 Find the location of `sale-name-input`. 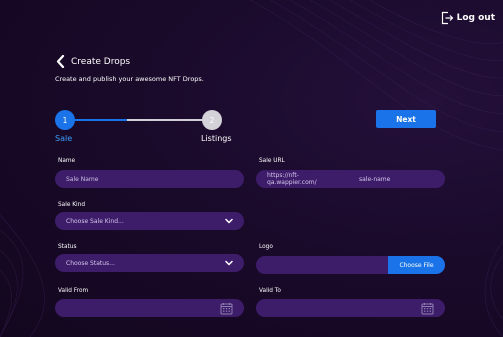

sale-name-input is located at coordinates (149, 179).